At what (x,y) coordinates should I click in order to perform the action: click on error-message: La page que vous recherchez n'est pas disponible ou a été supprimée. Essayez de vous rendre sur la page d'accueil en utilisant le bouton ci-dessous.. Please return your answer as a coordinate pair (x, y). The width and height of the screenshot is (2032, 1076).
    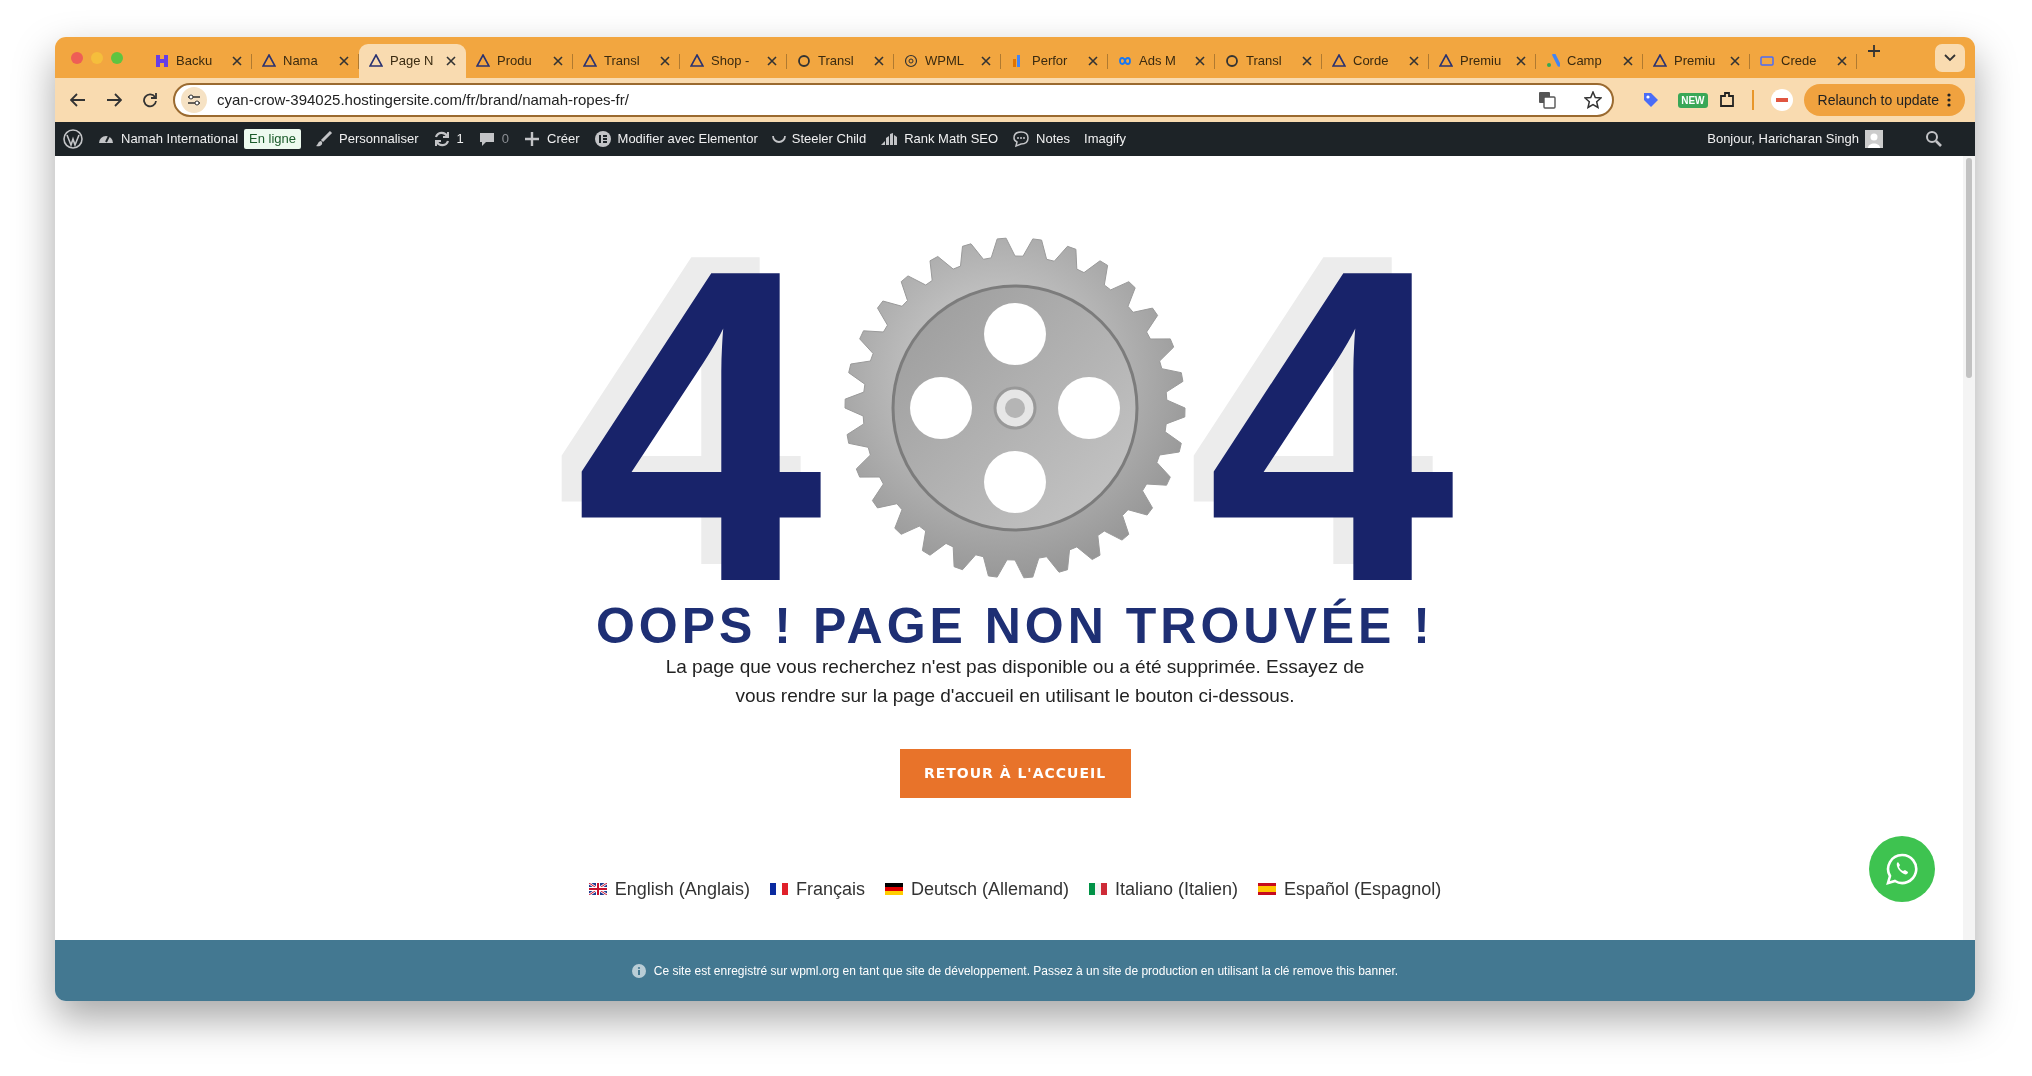
    Looking at the image, I should click on (1015, 682).